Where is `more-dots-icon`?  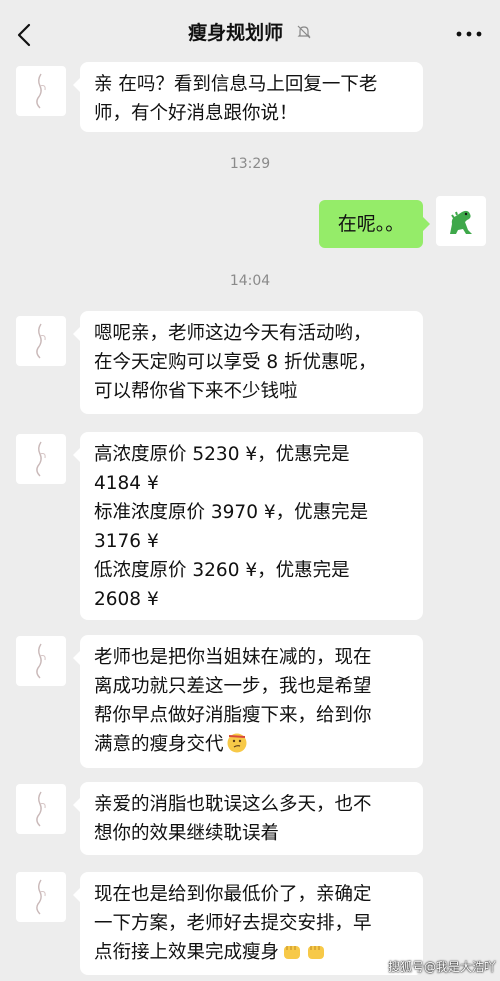
more-dots-icon is located at coordinates (469, 34).